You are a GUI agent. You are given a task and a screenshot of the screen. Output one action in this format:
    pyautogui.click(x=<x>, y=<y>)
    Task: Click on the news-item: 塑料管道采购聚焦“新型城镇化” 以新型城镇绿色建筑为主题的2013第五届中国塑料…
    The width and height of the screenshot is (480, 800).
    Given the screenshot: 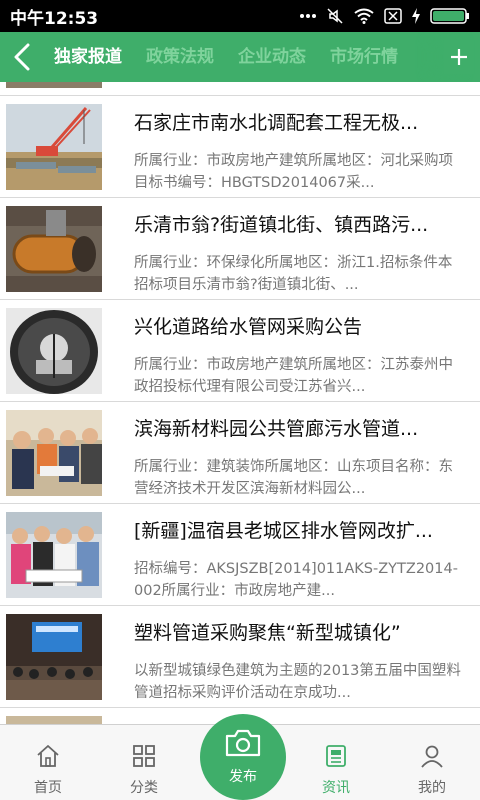 What is the action you would take?
    pyautogui.click(x=240, y=657)
    